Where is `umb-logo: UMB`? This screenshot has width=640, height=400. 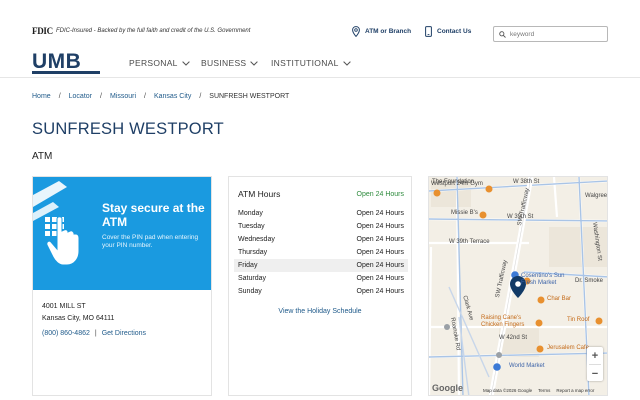 umb-logo: UMB is located at coordinates (66, 62).